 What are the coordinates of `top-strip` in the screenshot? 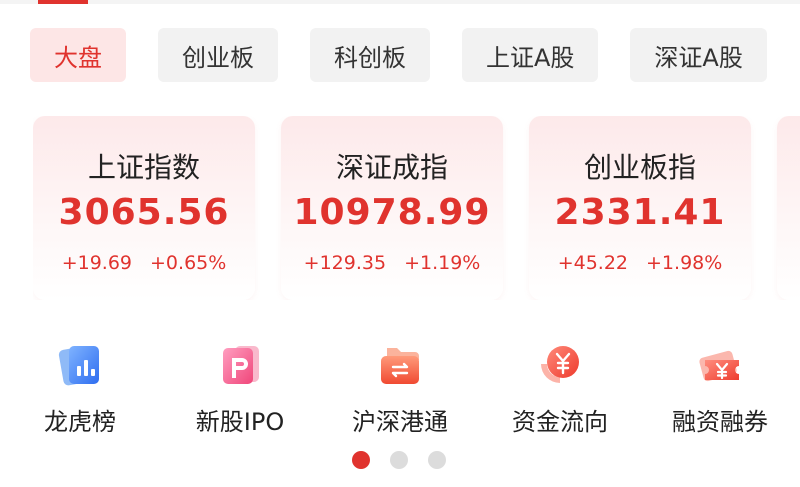 It's located at (400, 2).